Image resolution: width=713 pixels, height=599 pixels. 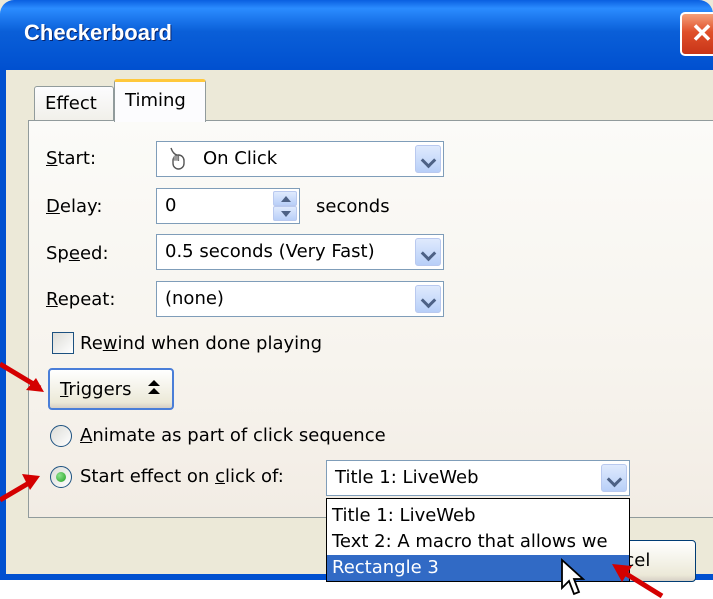 What do you see at coordinates (81, 299) in the screenshot?
I see `repeat-label: Repeat:` at bounding box center [81, 299].